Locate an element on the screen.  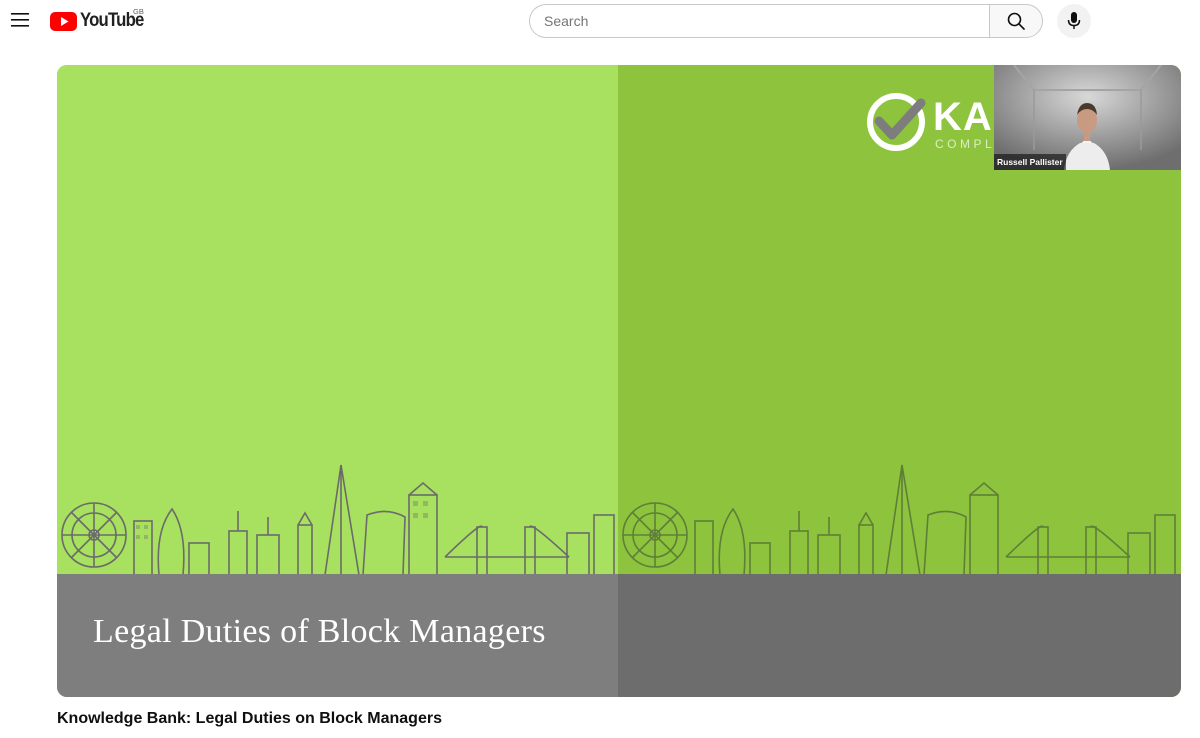
title-band-right is located at coordinates (899, 635).